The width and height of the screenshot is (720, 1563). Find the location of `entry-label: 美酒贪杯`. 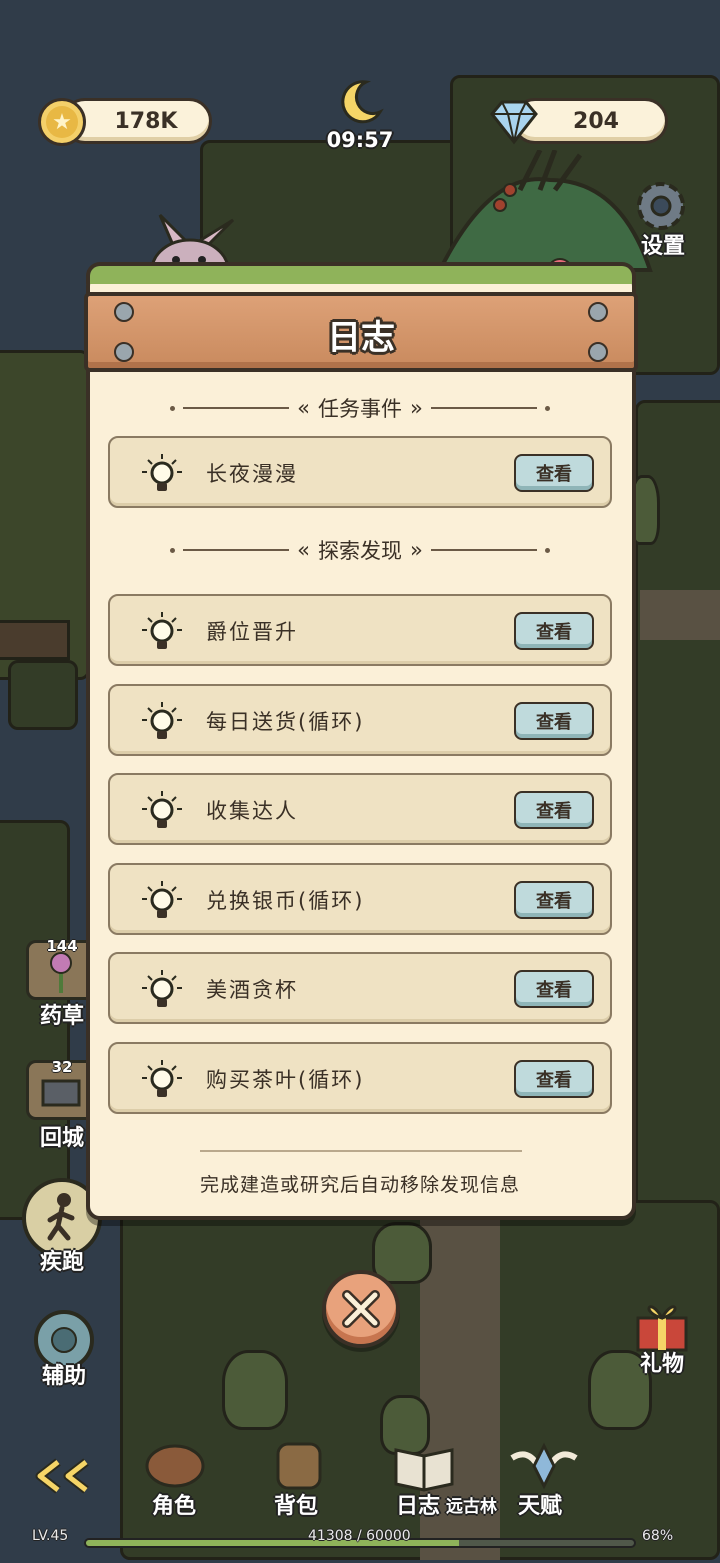

entry-label: 美酒贪杯 is located at coordinates (252, 990).